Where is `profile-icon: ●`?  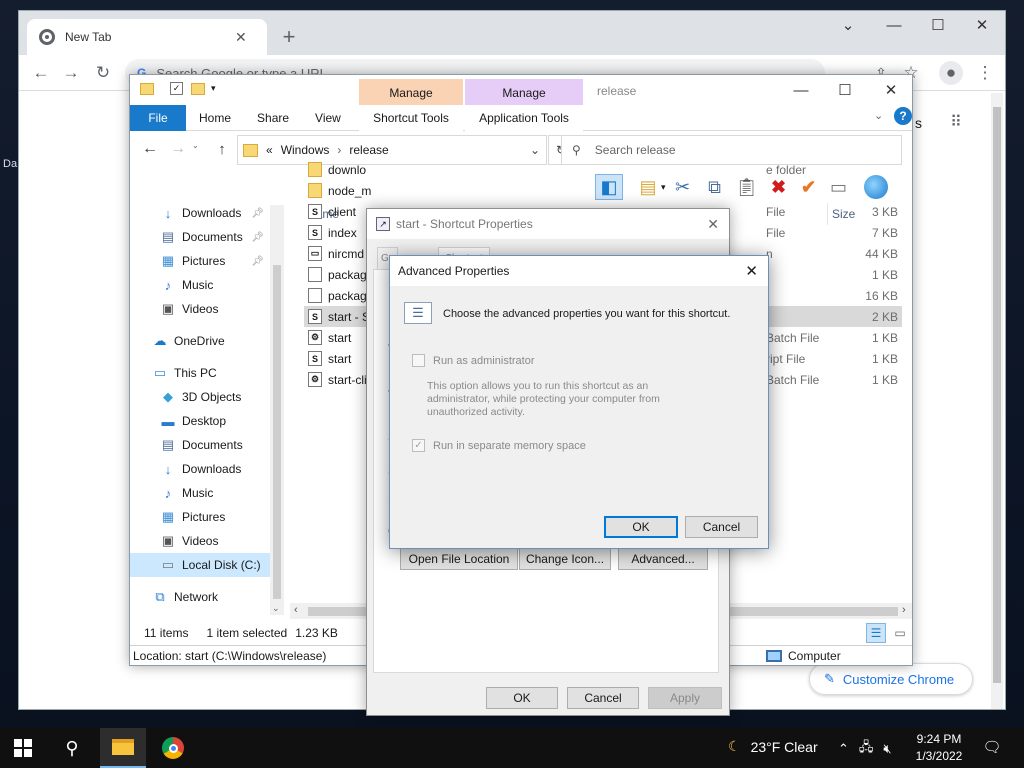
profile-icon: ● is located at coordinates (951, 73).